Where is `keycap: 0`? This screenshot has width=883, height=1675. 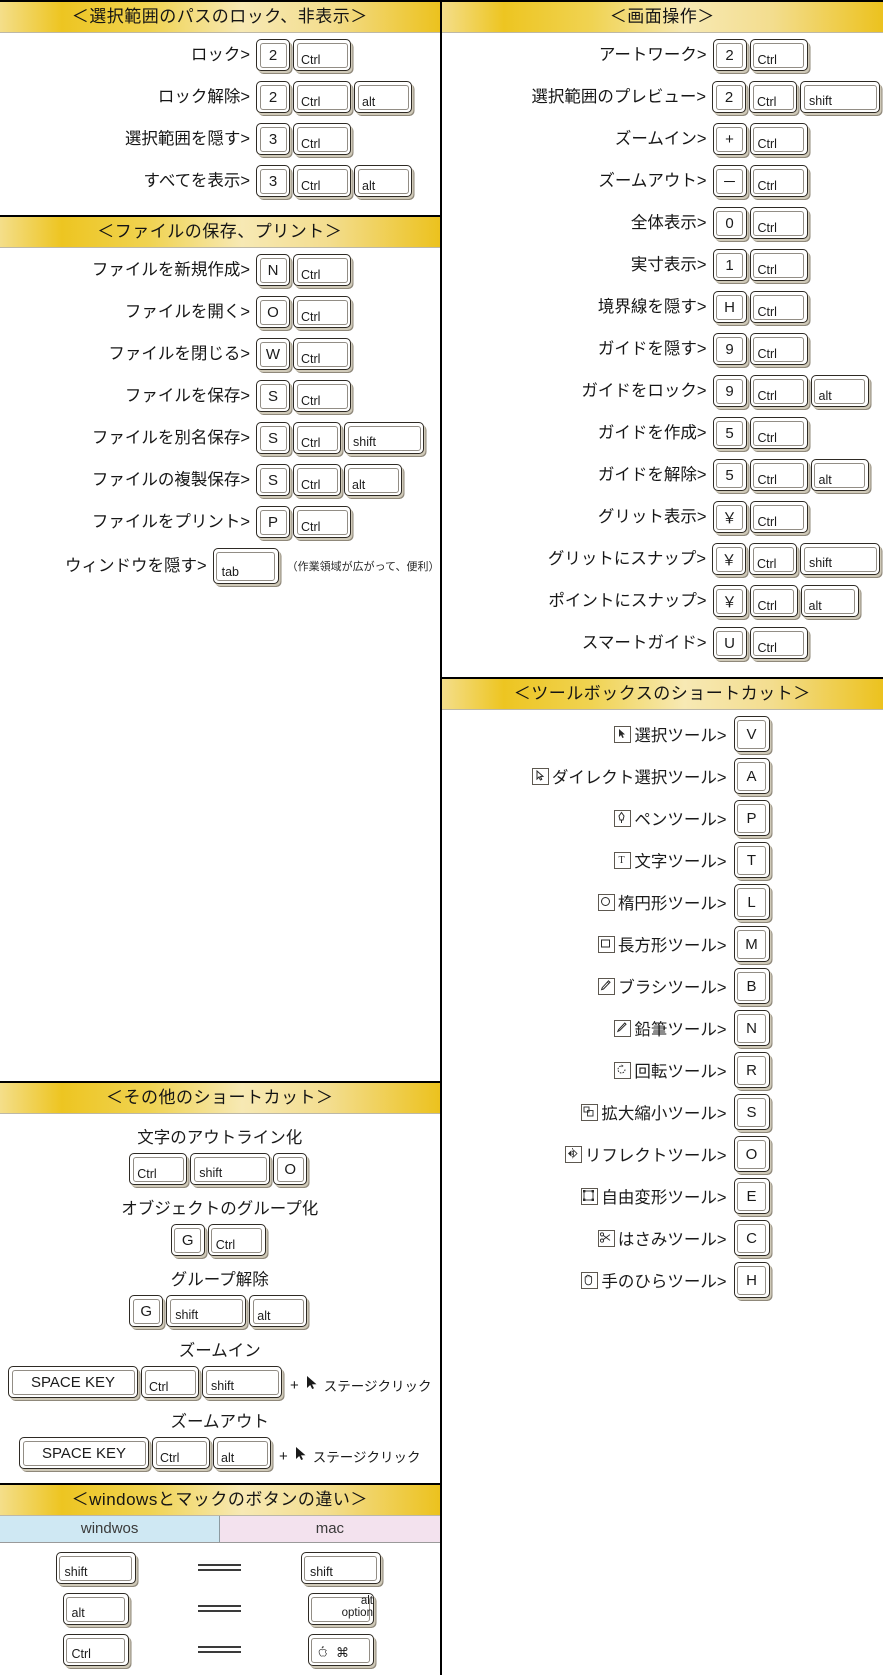 keycap: 0 is located at coordinates (729, 223).